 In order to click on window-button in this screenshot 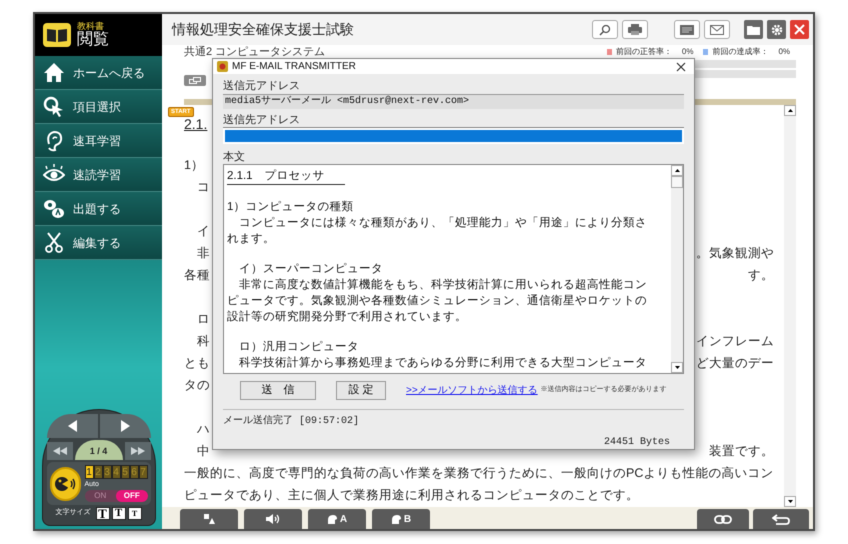, I will do `click(195, 80)`.